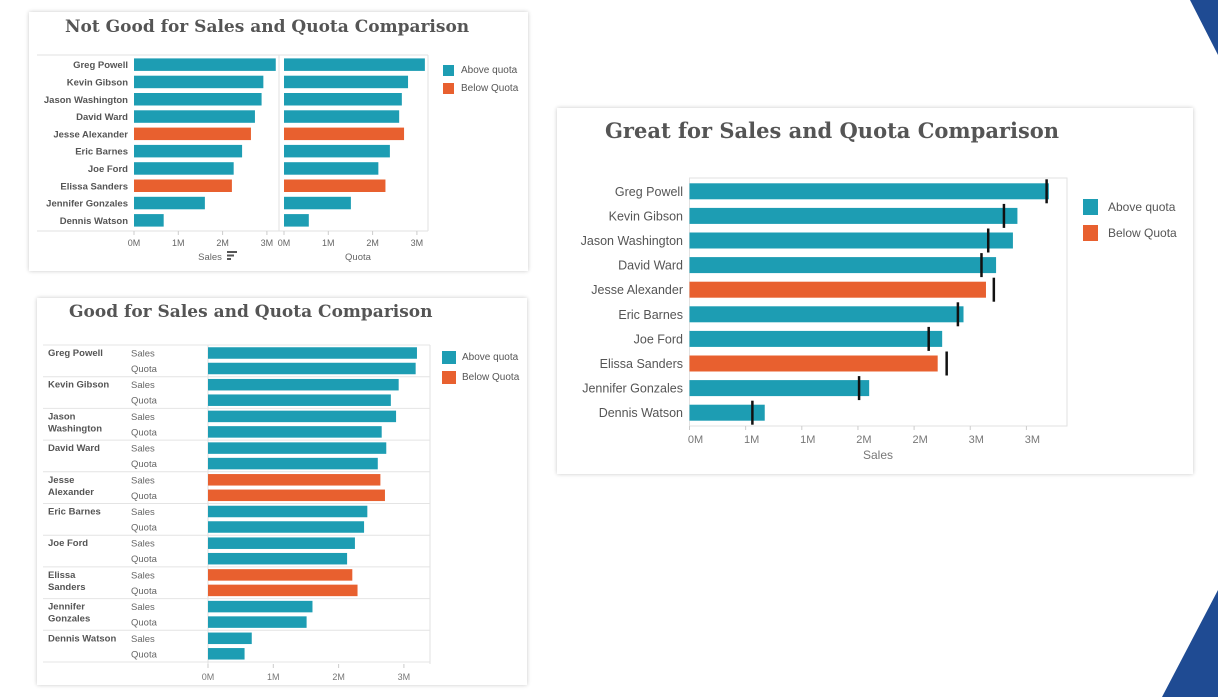  What do you see at coordinates (62, 575) in the screenshot?
I see `category-label: Elissa` at bounding box center [62, 575].